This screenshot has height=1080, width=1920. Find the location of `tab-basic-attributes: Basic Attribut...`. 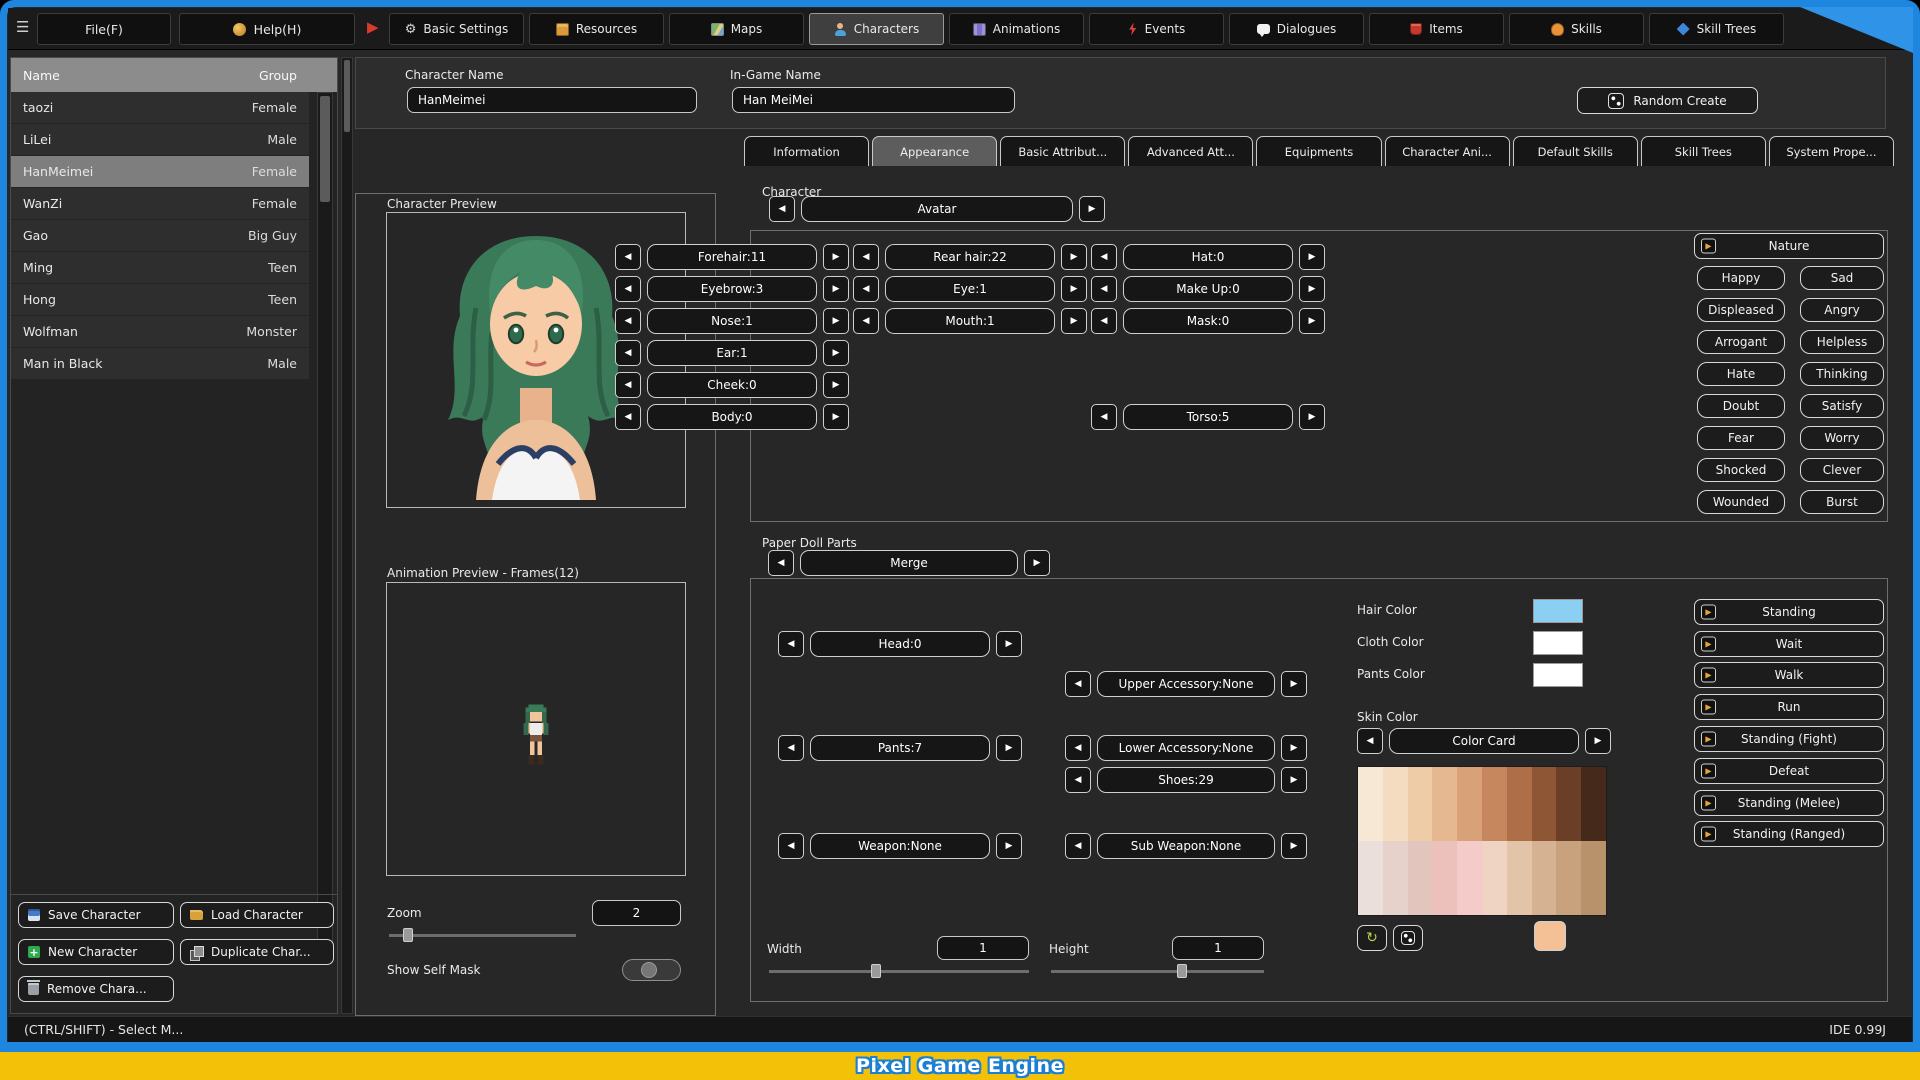

tab-basic-attributes: Basic Attribut... is located at coordinates (1063, 151).